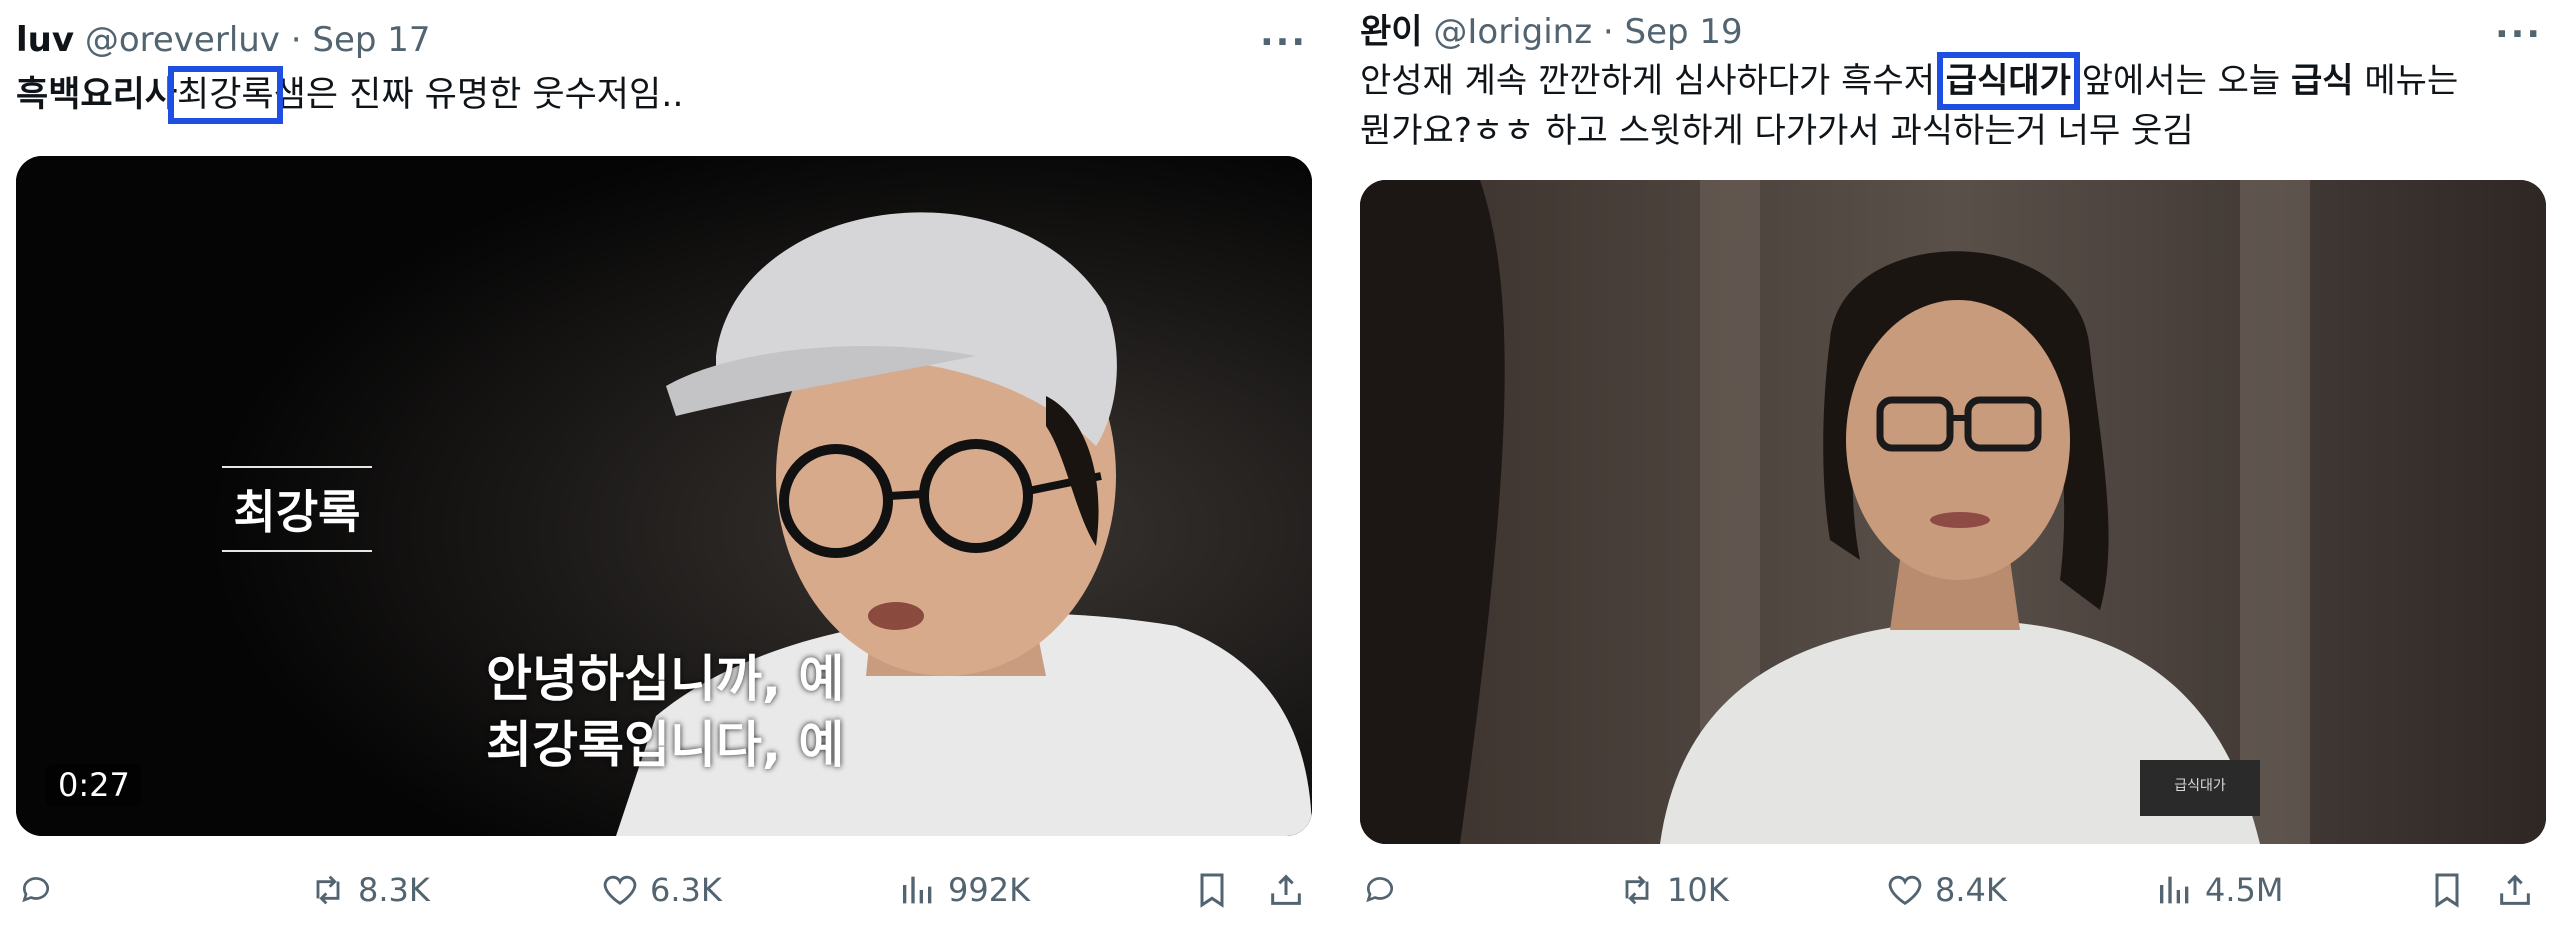 The width and height of the screenshot is (2560, 941). What do you see at coordinates (1777, 131) in the screenshot?
I see `tweet-text-line-2: 뭔가요?ㅎㅎ 하고 스윗하게 다가가서 과식하는거 너무 웃김` at bounding box center [1777, 131].